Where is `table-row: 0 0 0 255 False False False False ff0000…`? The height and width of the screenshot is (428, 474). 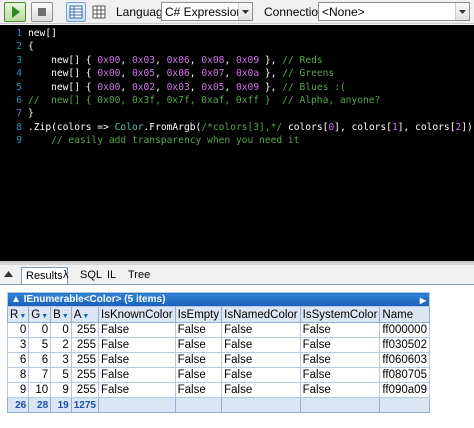
table-row: 0 0 0 255 False False False False ff0000… is located at coordinates (218, 330).